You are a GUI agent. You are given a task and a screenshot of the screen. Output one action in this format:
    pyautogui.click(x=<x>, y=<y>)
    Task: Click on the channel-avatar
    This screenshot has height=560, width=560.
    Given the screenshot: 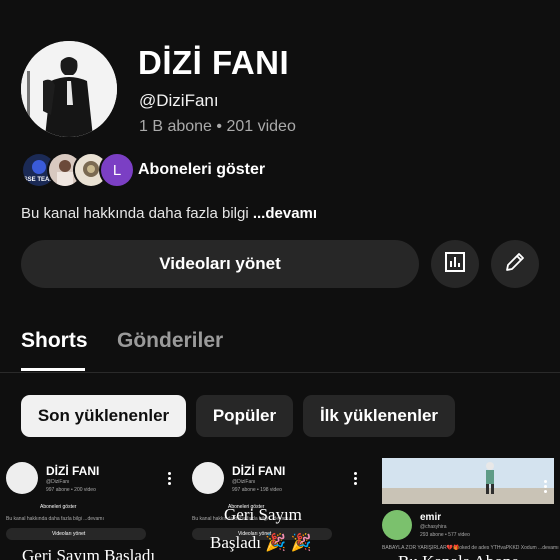 What is the action you would take?
    pyautogui.click(x=69, y=89)
    